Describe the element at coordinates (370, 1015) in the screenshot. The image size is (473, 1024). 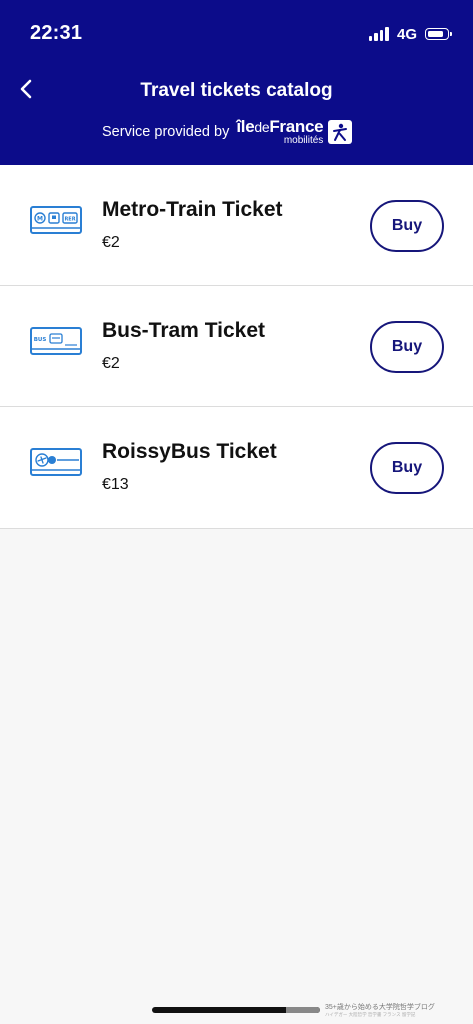
I see `watermark-line2: ハイデガー 大陸哲学 哲学書 フランス 留学記` at that location.